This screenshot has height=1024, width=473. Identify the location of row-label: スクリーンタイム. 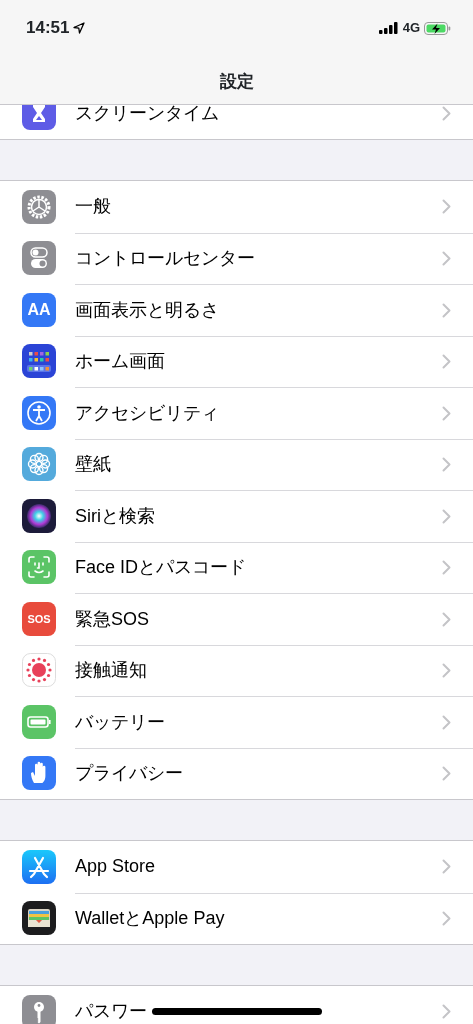
(147, 115).